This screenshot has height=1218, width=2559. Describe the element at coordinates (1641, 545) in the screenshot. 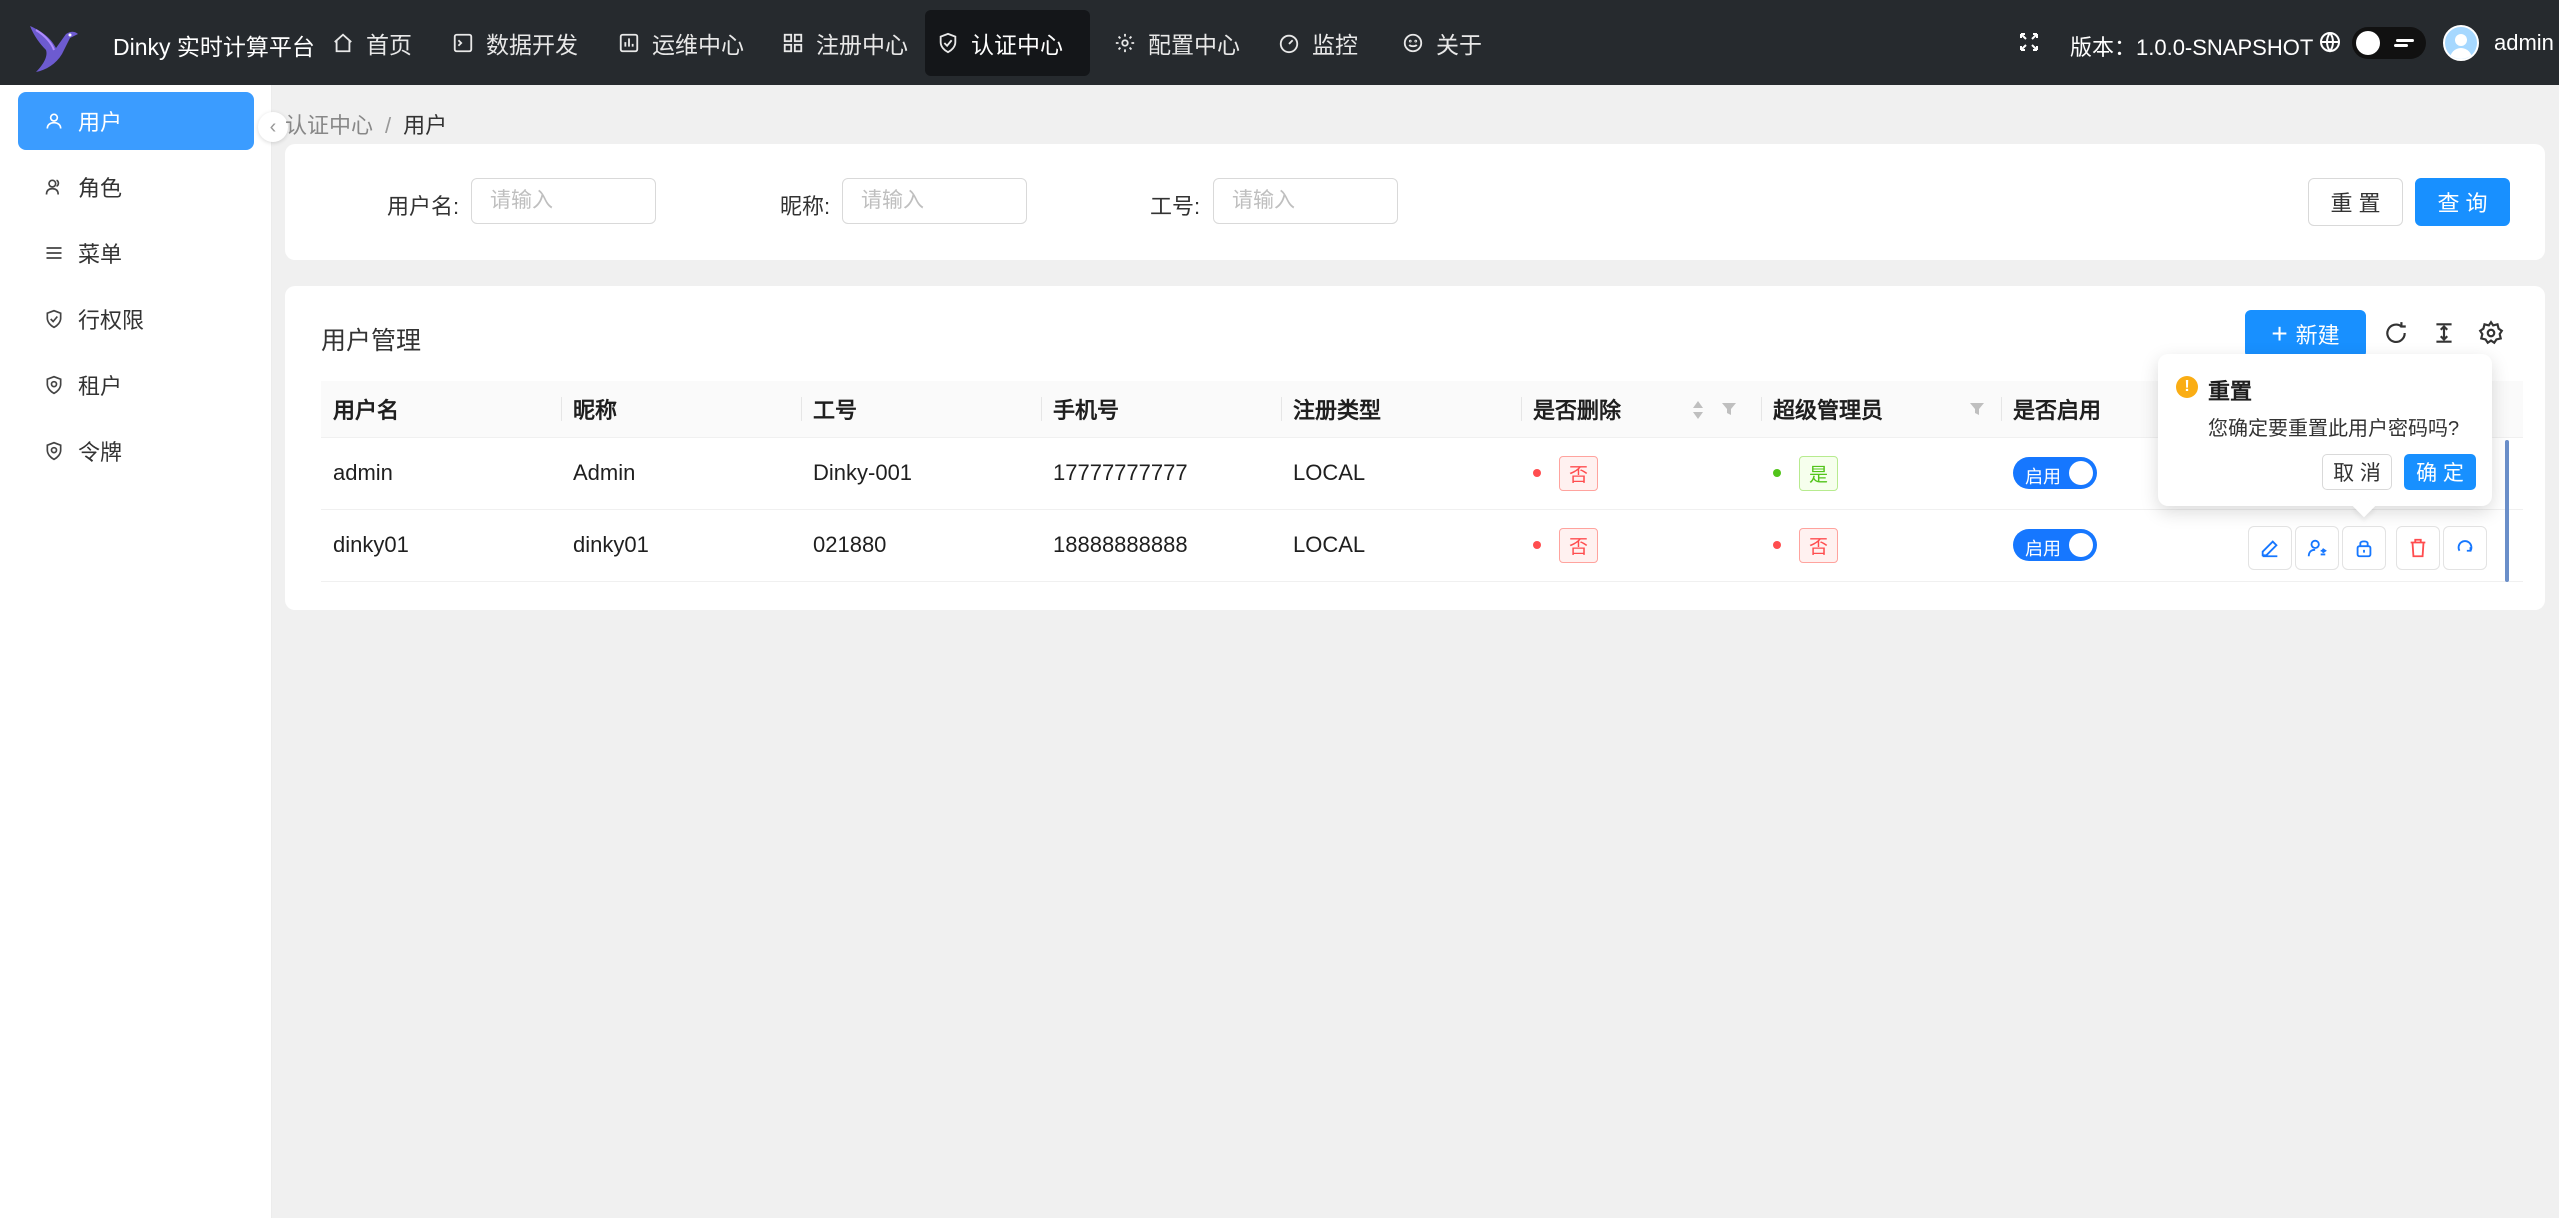

I see `cell-is-deleted: 否` at that location.